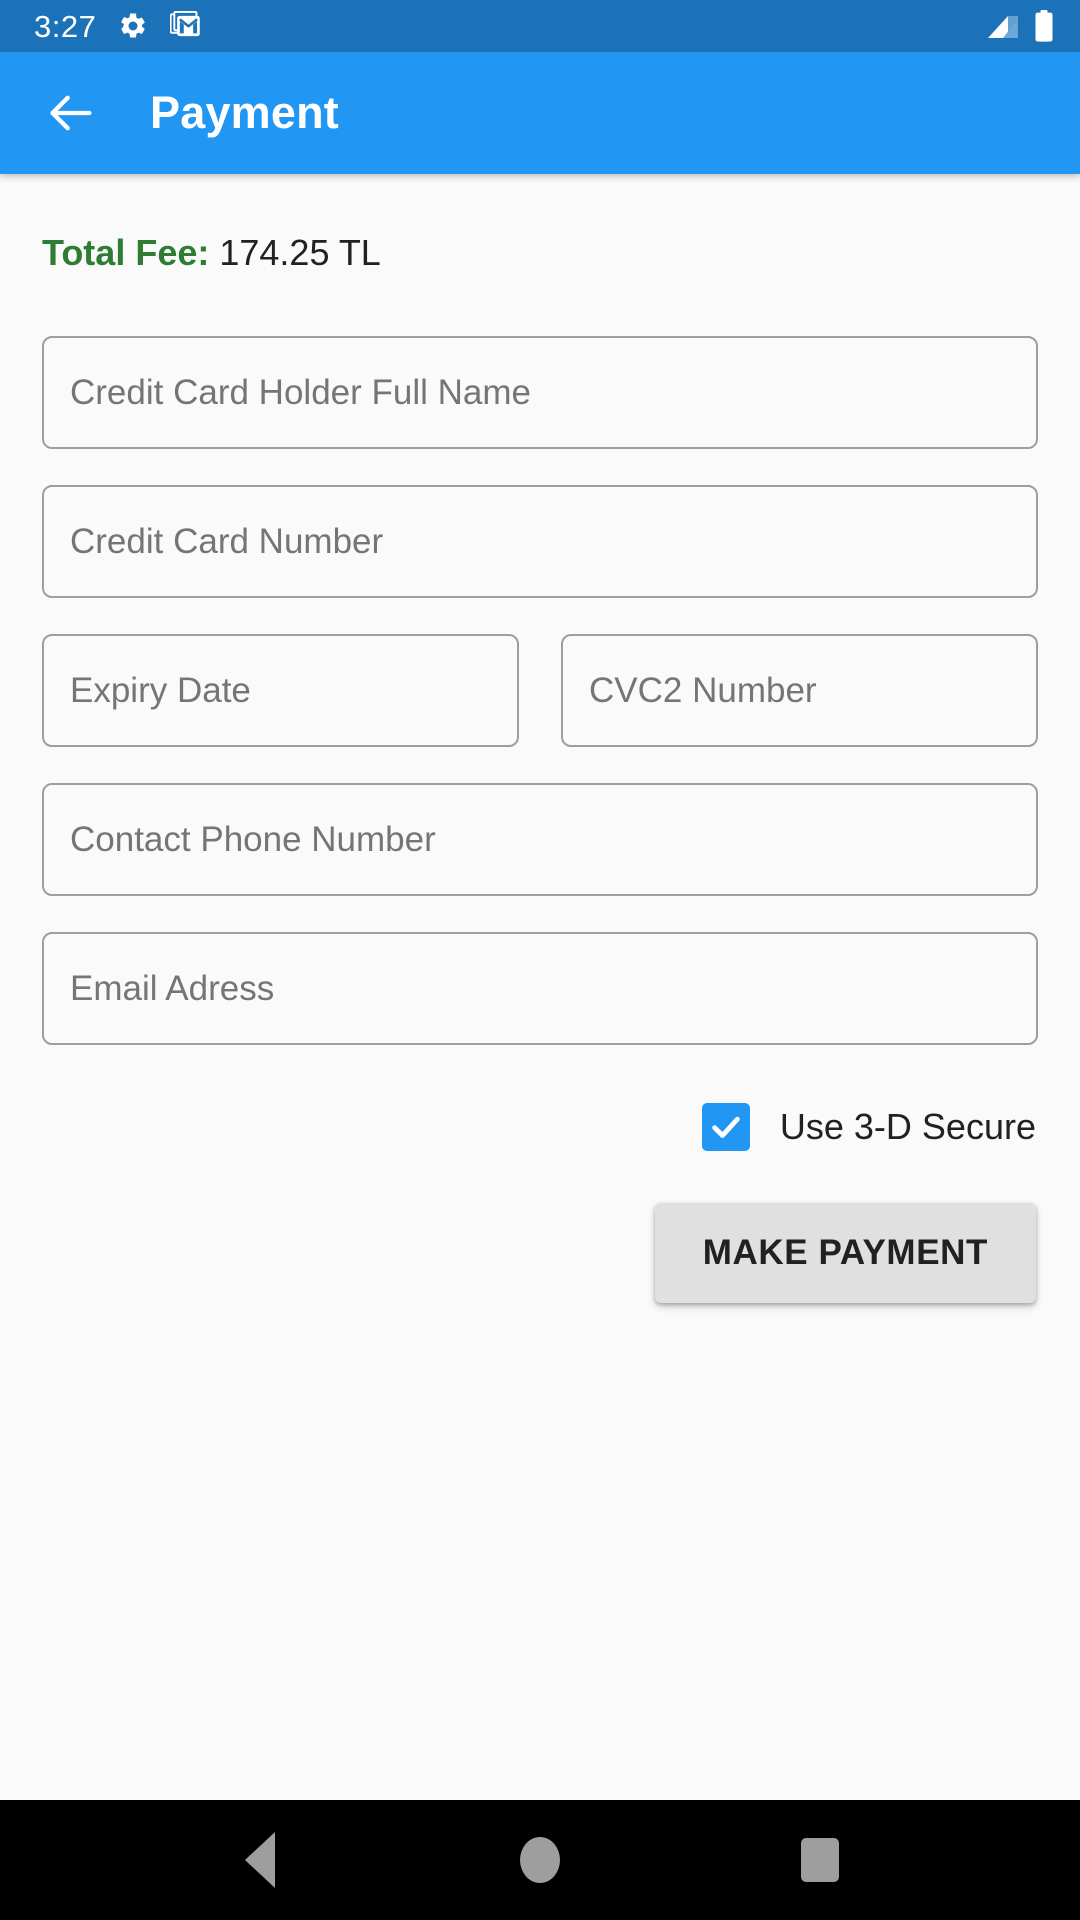  What do you see at coordinates (253, 839) in the screenshot?
I see `contact-phone-placeholder: Contact Phone Number` at bounding box center [253, 839].